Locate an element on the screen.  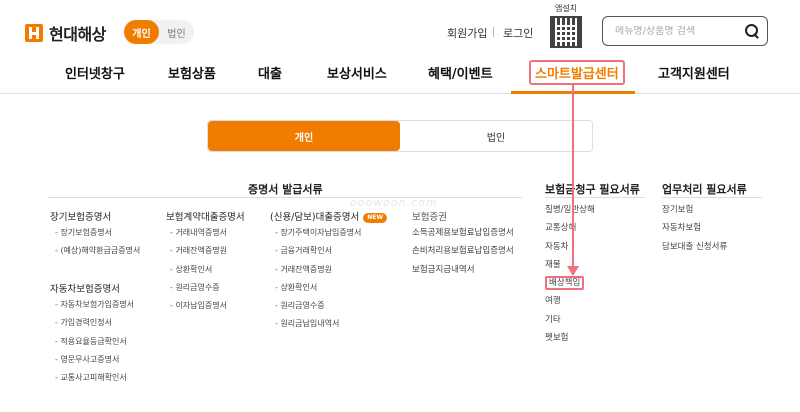
list-business: 장기보험 자동차보험 담보대출 신청서류 is located at coordinates (694, 228).